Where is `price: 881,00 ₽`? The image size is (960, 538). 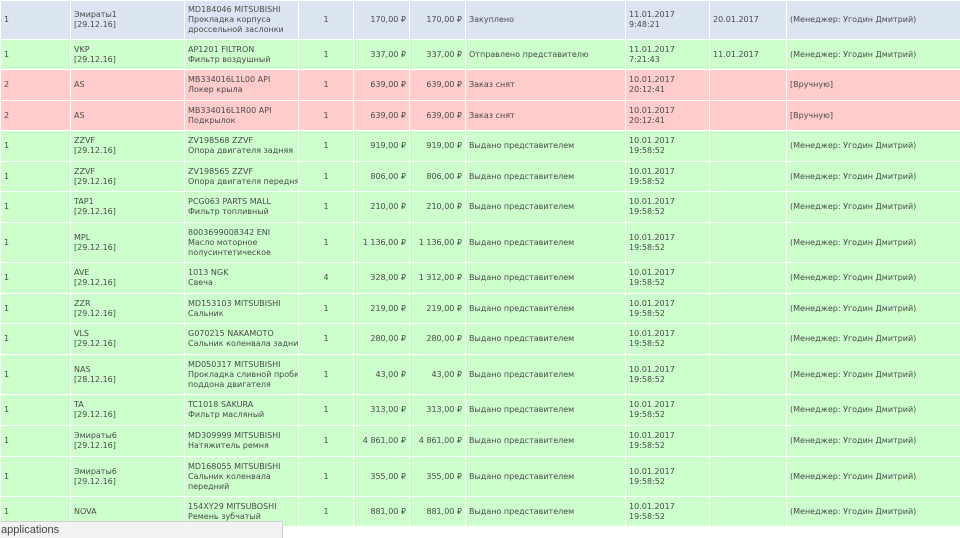 price: 881,00 ₽ is located at coordinates (388, 511).